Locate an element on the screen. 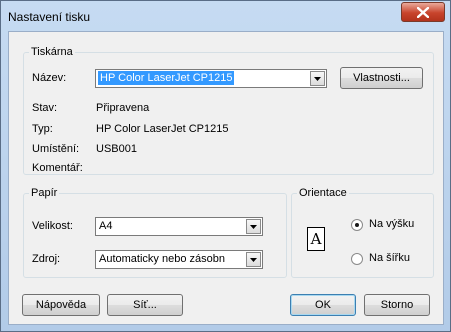  printer-group-label: Tiskárna is located at coordinates (52, 52).